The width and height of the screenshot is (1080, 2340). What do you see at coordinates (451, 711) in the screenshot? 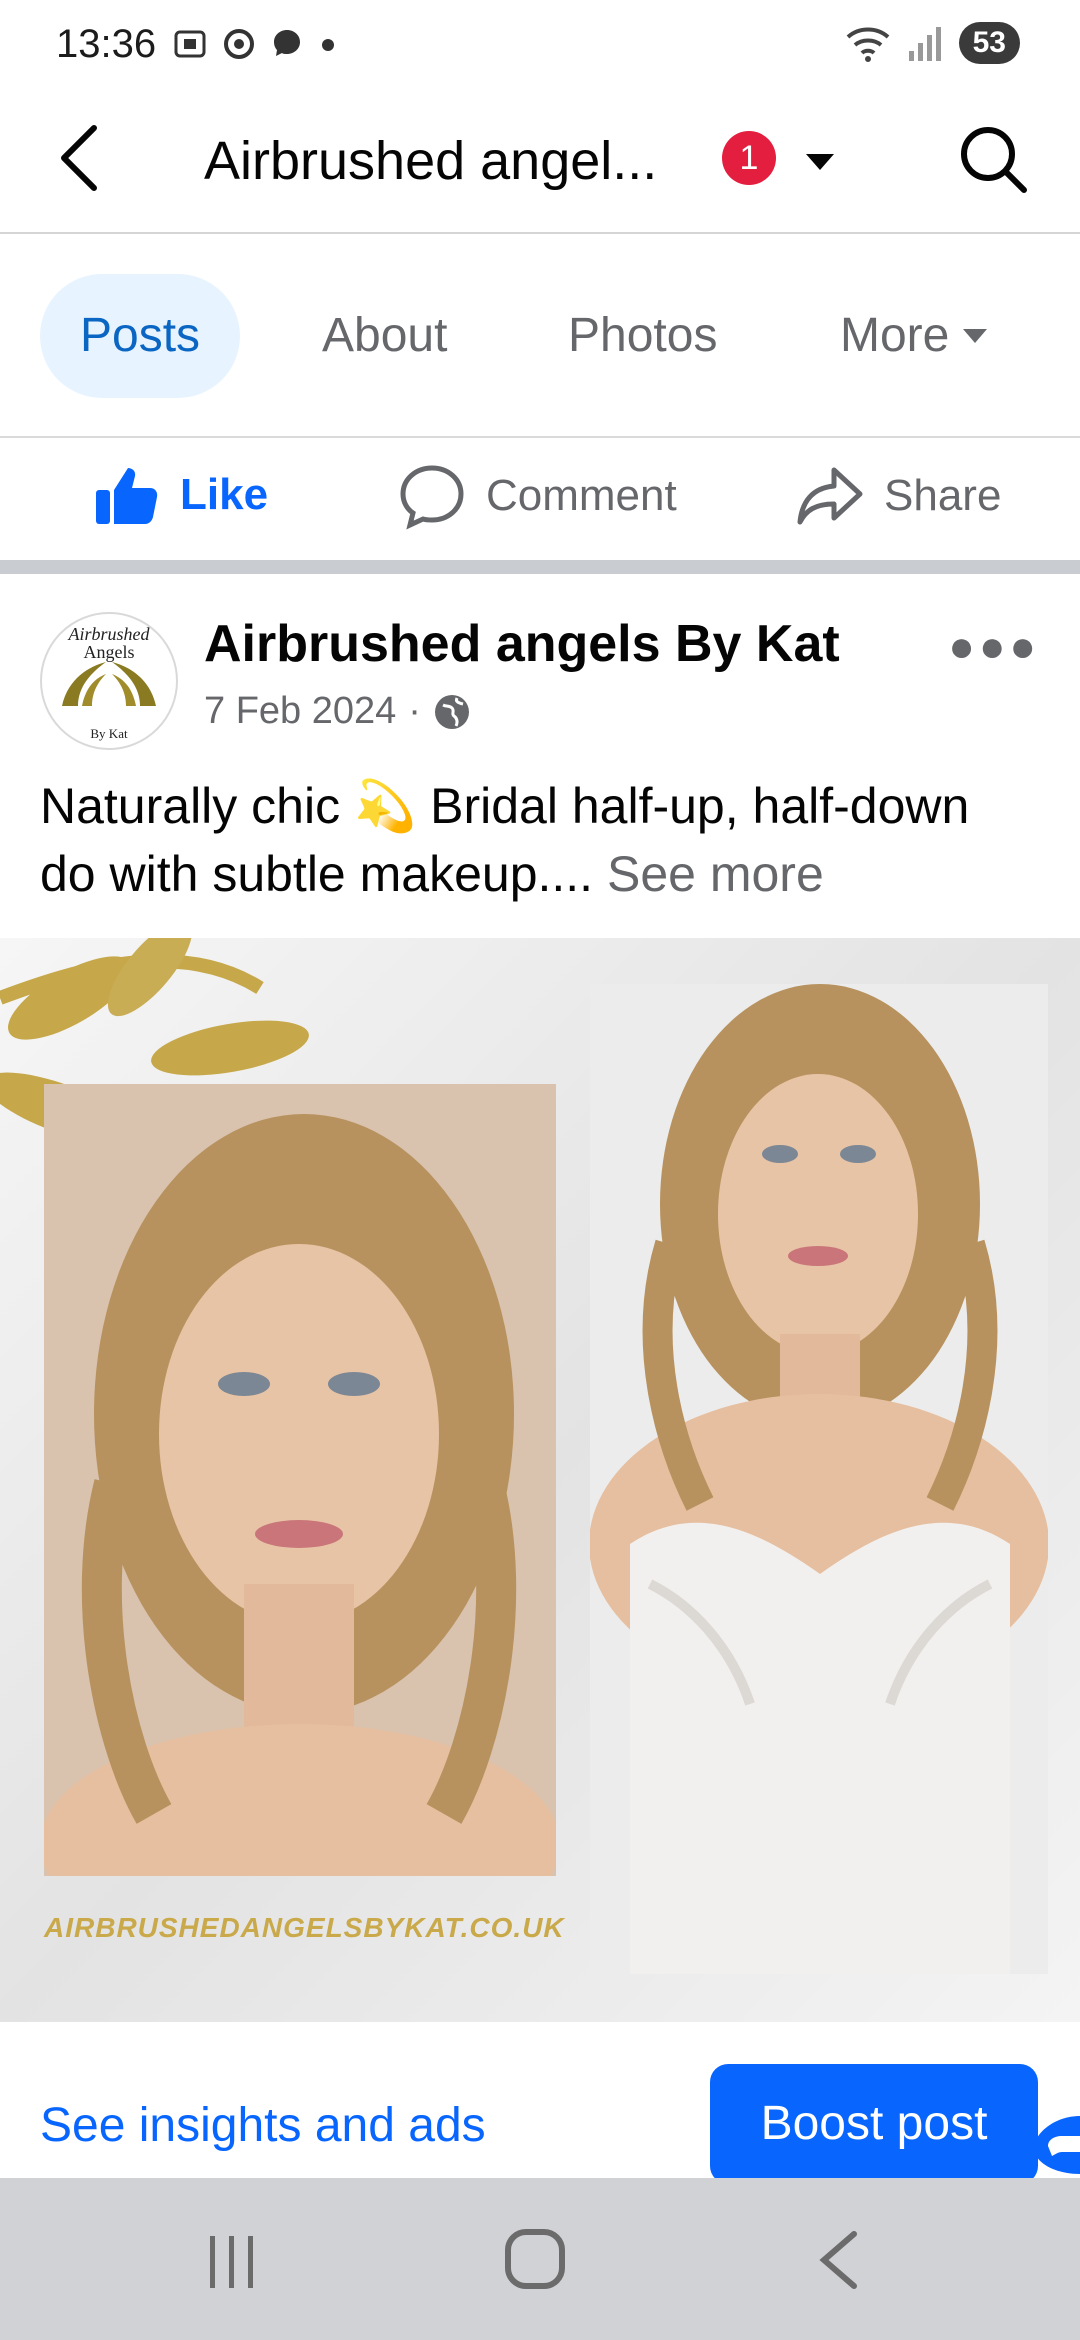
I see `globe-icon` at bounding box center [451, 711].